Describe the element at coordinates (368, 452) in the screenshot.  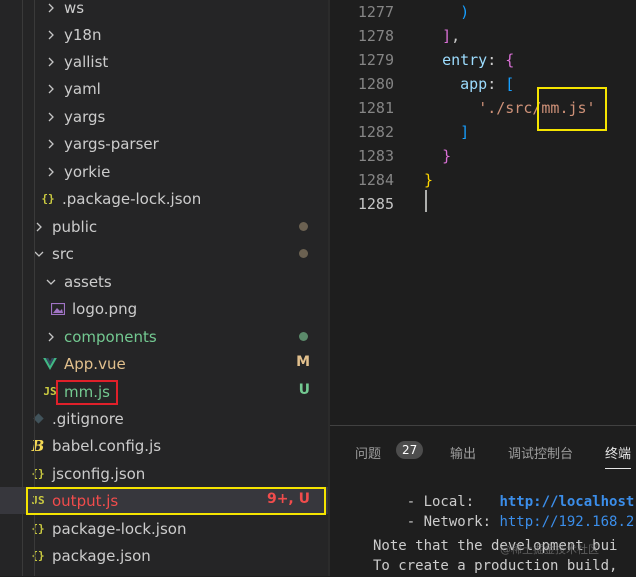
I see `tab-problems: 问题` at that location.